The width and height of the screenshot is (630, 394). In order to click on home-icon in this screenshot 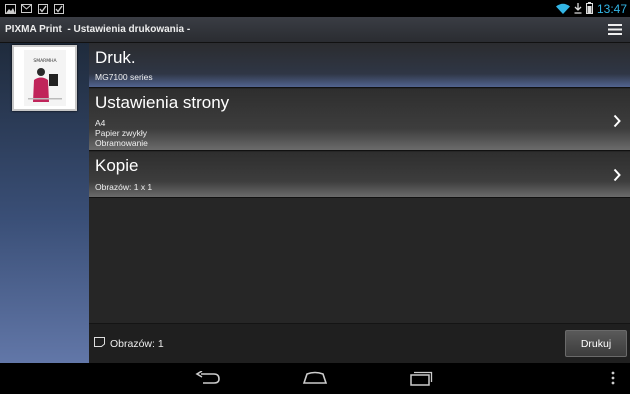, I will do `click(315, 378)`.